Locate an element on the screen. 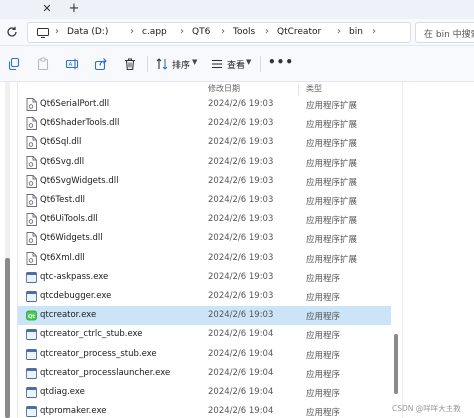 The width and height of the screenshot is (474, 418). file-name: Qt6Sql.dll is located at coordinates (61, 142).